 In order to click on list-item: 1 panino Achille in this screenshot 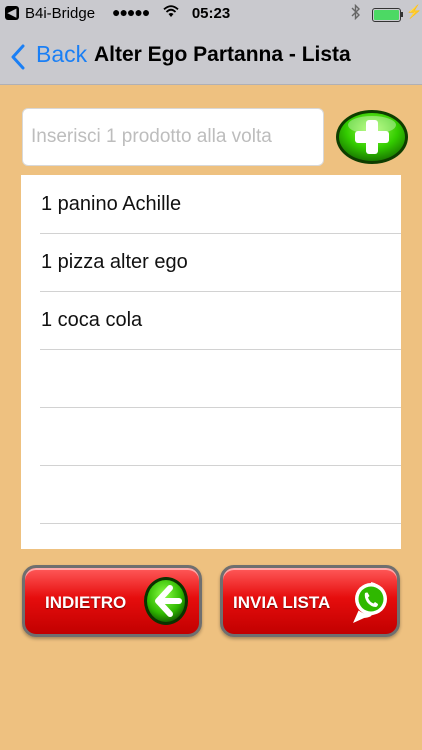, I will do `click(220, 204)`.